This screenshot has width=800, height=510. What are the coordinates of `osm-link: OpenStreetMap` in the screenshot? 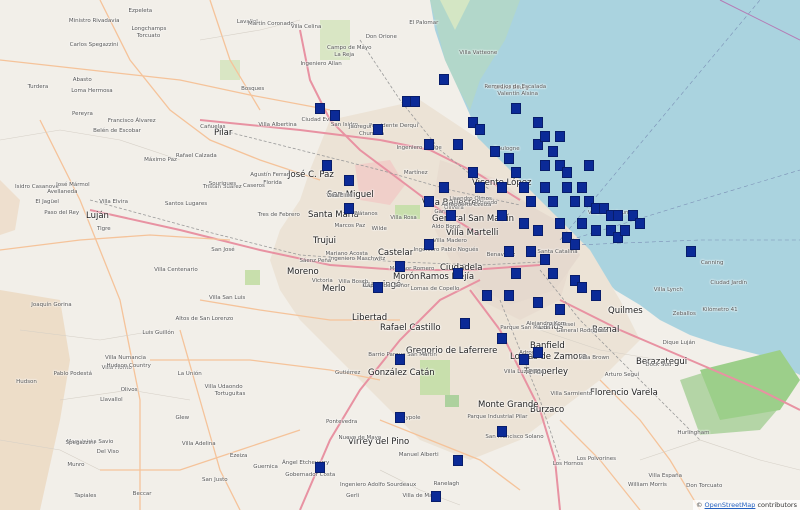 It's located at (730, 505).